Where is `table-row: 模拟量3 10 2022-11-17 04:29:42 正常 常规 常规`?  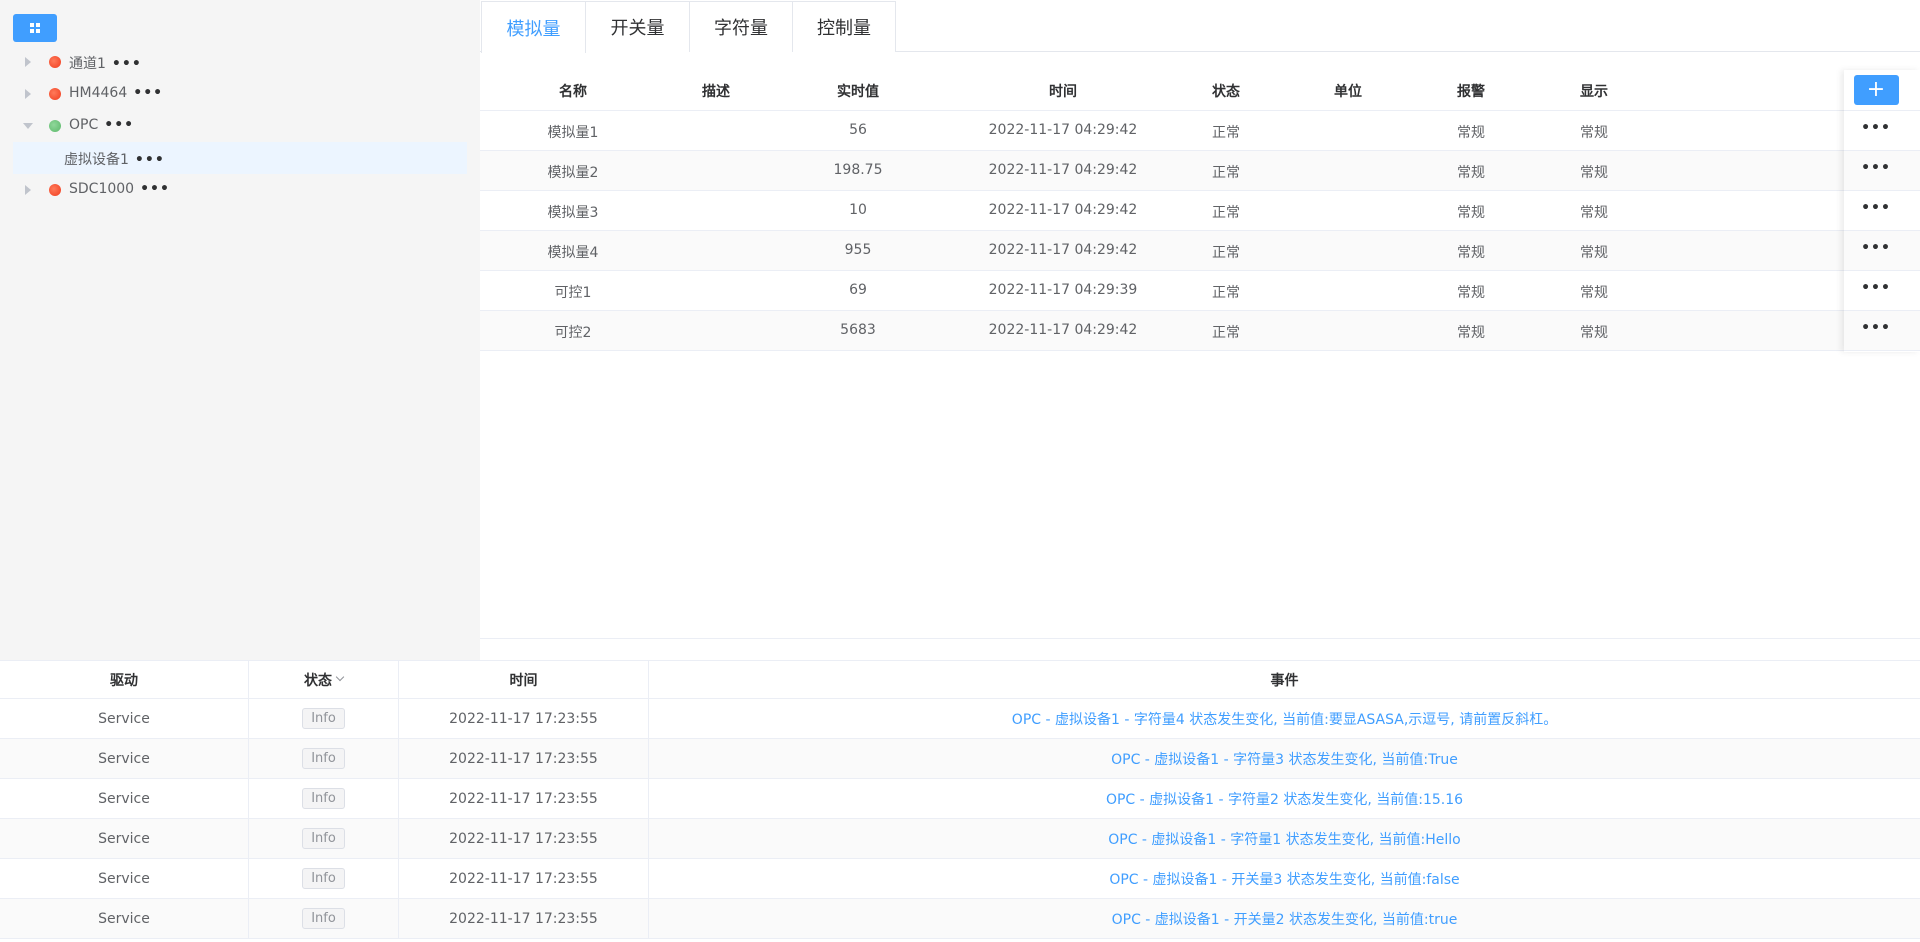 table-row: 模拟量3 10 2022-11-17 04:29:42 正常 常规 常规 is located at coordinates (1200, 211).